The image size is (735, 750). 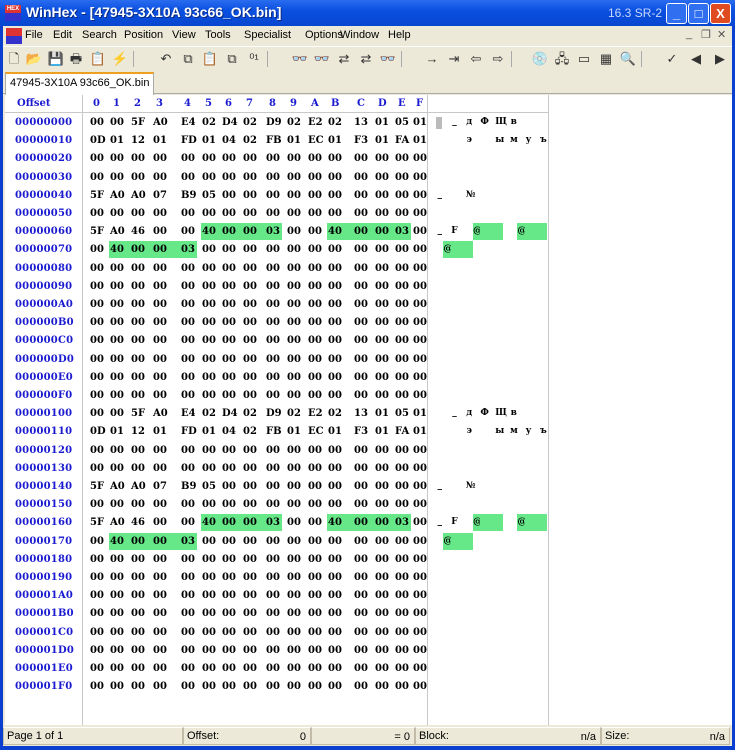 What do you see at coordinates (209, 195) in the screenshot?
I see `hex-byte: 05` at bounding box center [209, 195].